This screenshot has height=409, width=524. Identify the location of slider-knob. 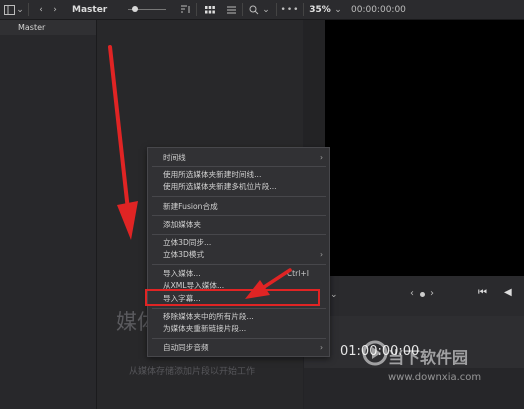
(135, 9).